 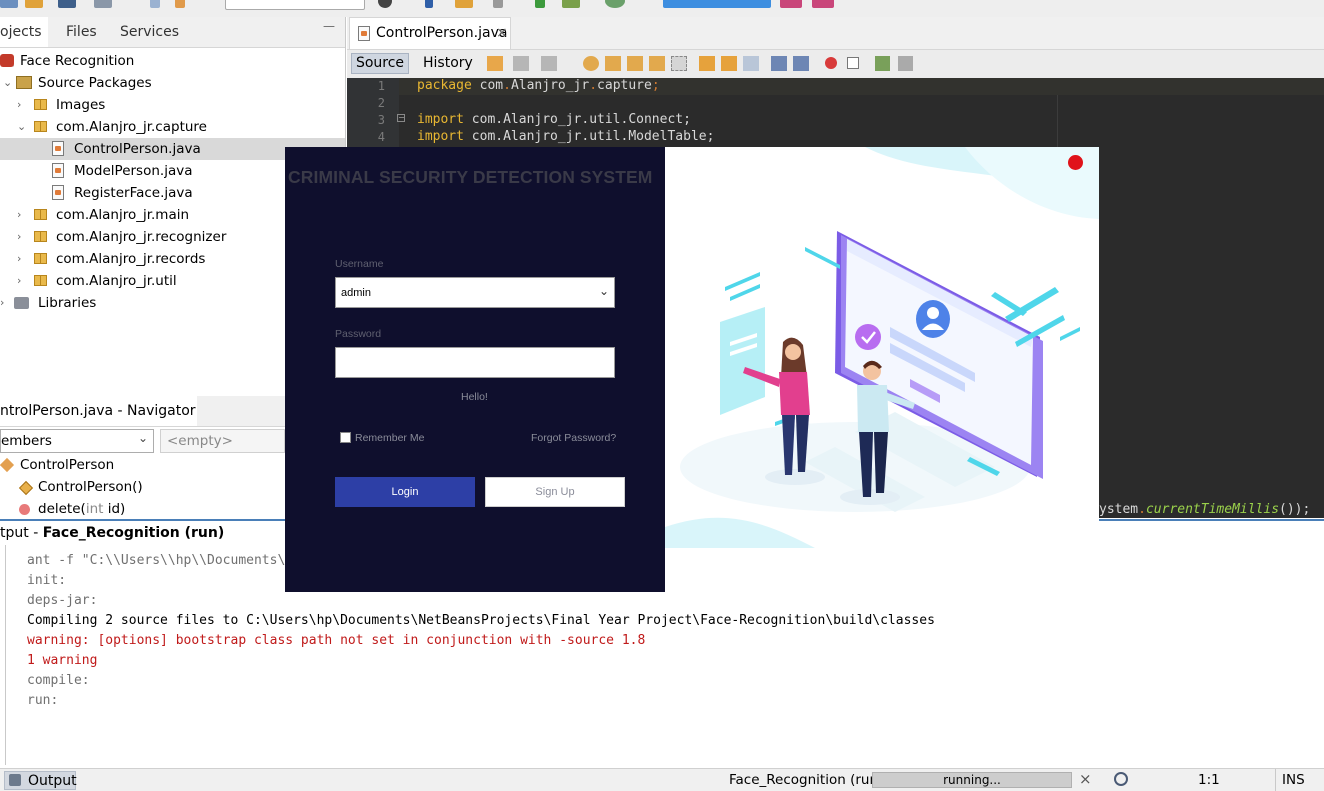 What do you see at coordinates (103, 4) in the screenshot?
I see `save-all-icon` at bounding box center [103, 4].